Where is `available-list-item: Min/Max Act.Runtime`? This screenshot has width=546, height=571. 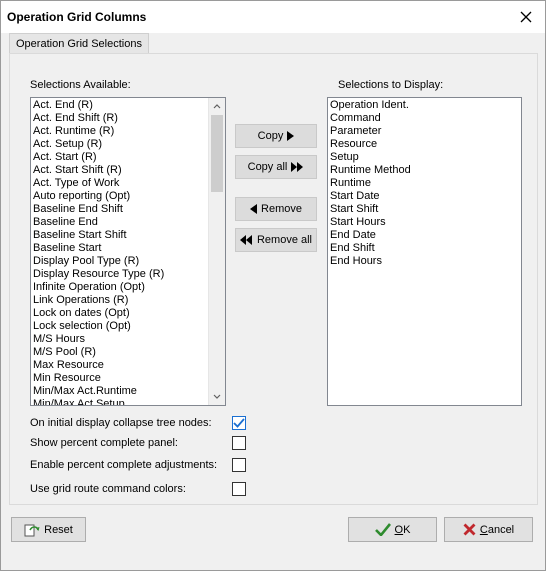
available-list-item: Min/Max Act.Runtime is located at coordinates (119, 391).